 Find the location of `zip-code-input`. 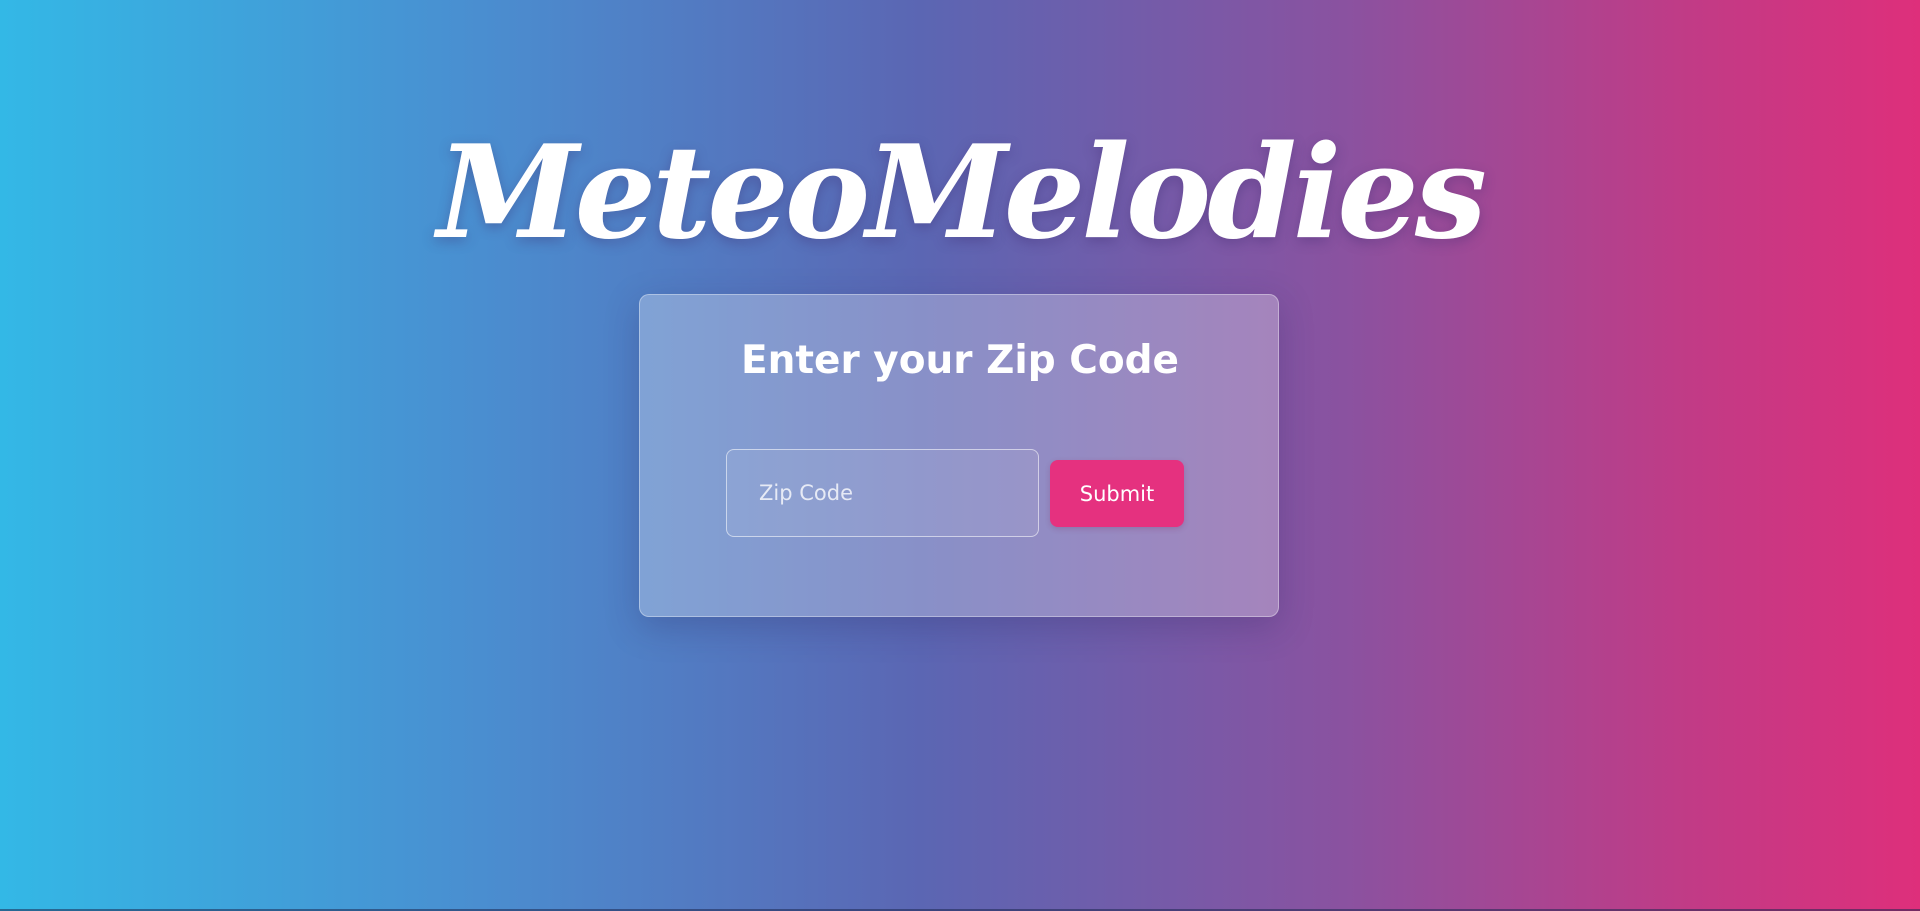

zip-code-input is located at coordinates (882, 493).